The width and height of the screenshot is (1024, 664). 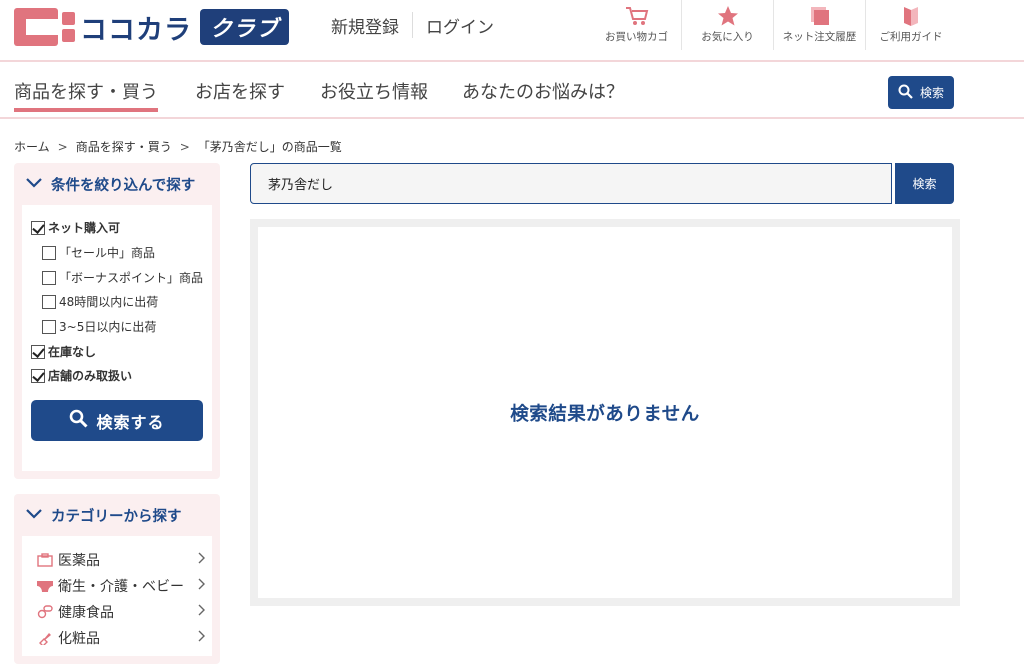 What do you see at coordinates (45, 27) in the screenshot?
I see `logo-mark-icon` at bounding box center [45, 27].